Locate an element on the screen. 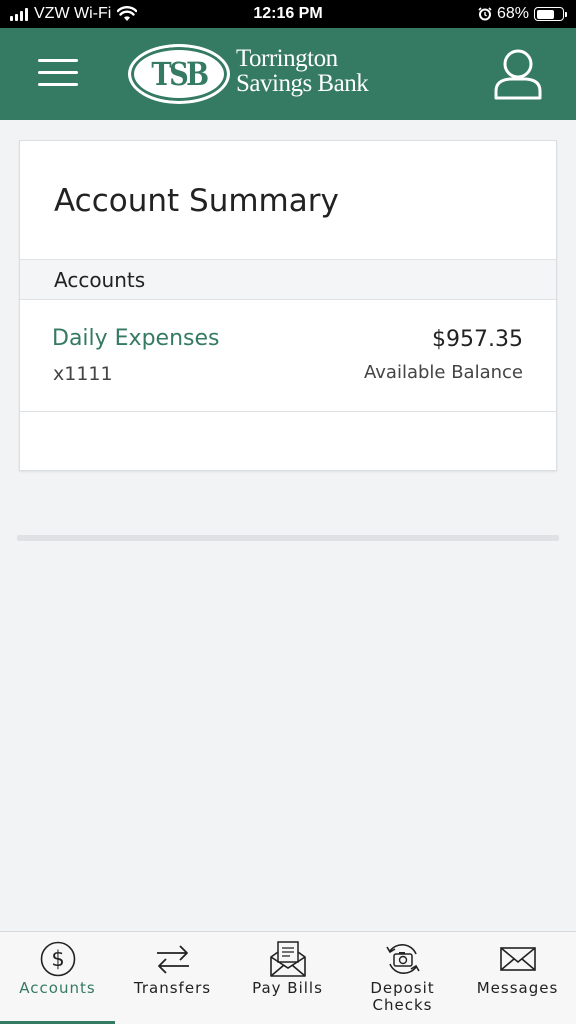  battery-icon is located at coordinates (550, 14).